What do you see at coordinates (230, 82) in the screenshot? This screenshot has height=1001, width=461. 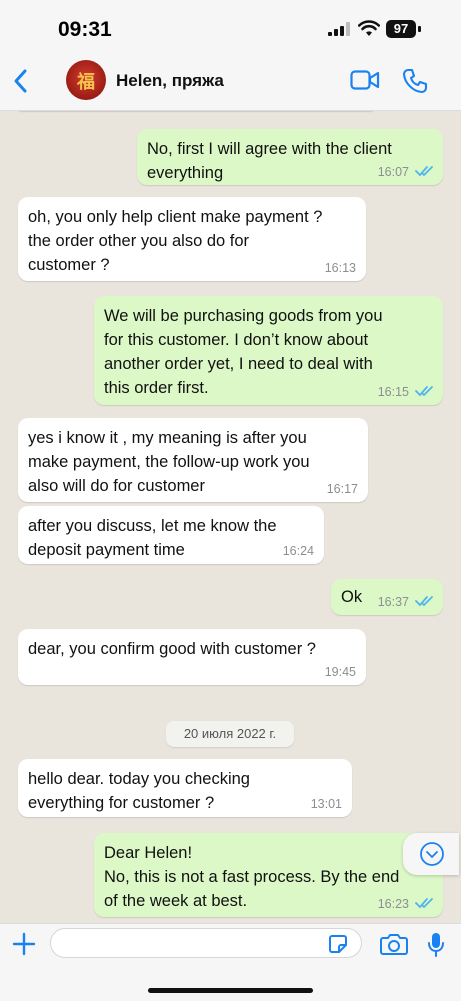 I see `chat-header: 福 Helen, пряжа` at bounding box center [230, 82].